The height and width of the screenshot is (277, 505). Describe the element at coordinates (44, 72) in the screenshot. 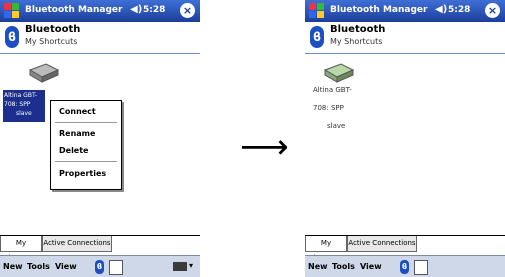

I see `serial-device-icon` at that location.